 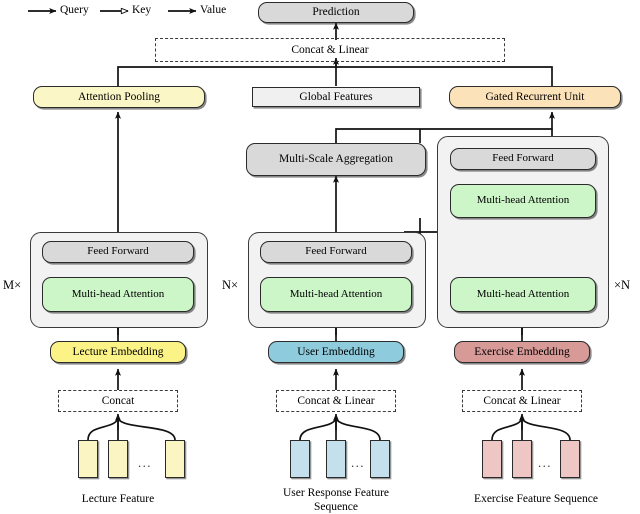 What do you see at coordinates (536, 499) in the screenshot?
I see `caption-exercise-feature: Exercise Feature Sequence` at bounding box center [536, 499].